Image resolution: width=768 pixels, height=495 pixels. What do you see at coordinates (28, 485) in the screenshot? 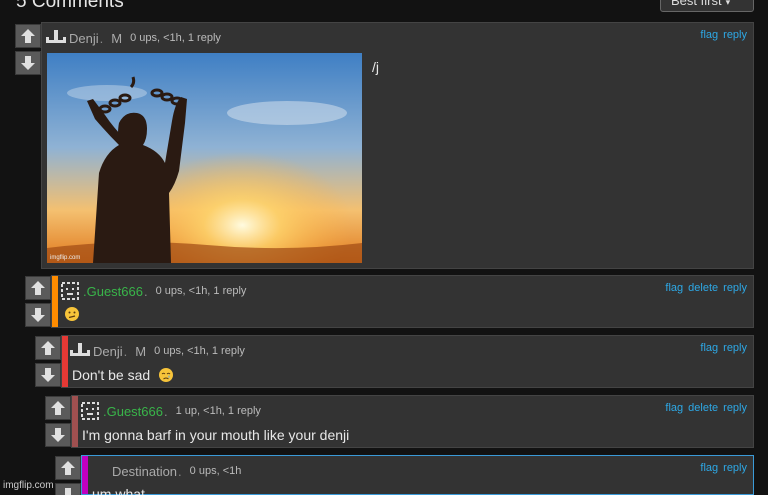
I see `site-watermark: imgflip.com` at bounding box center [28, 485].